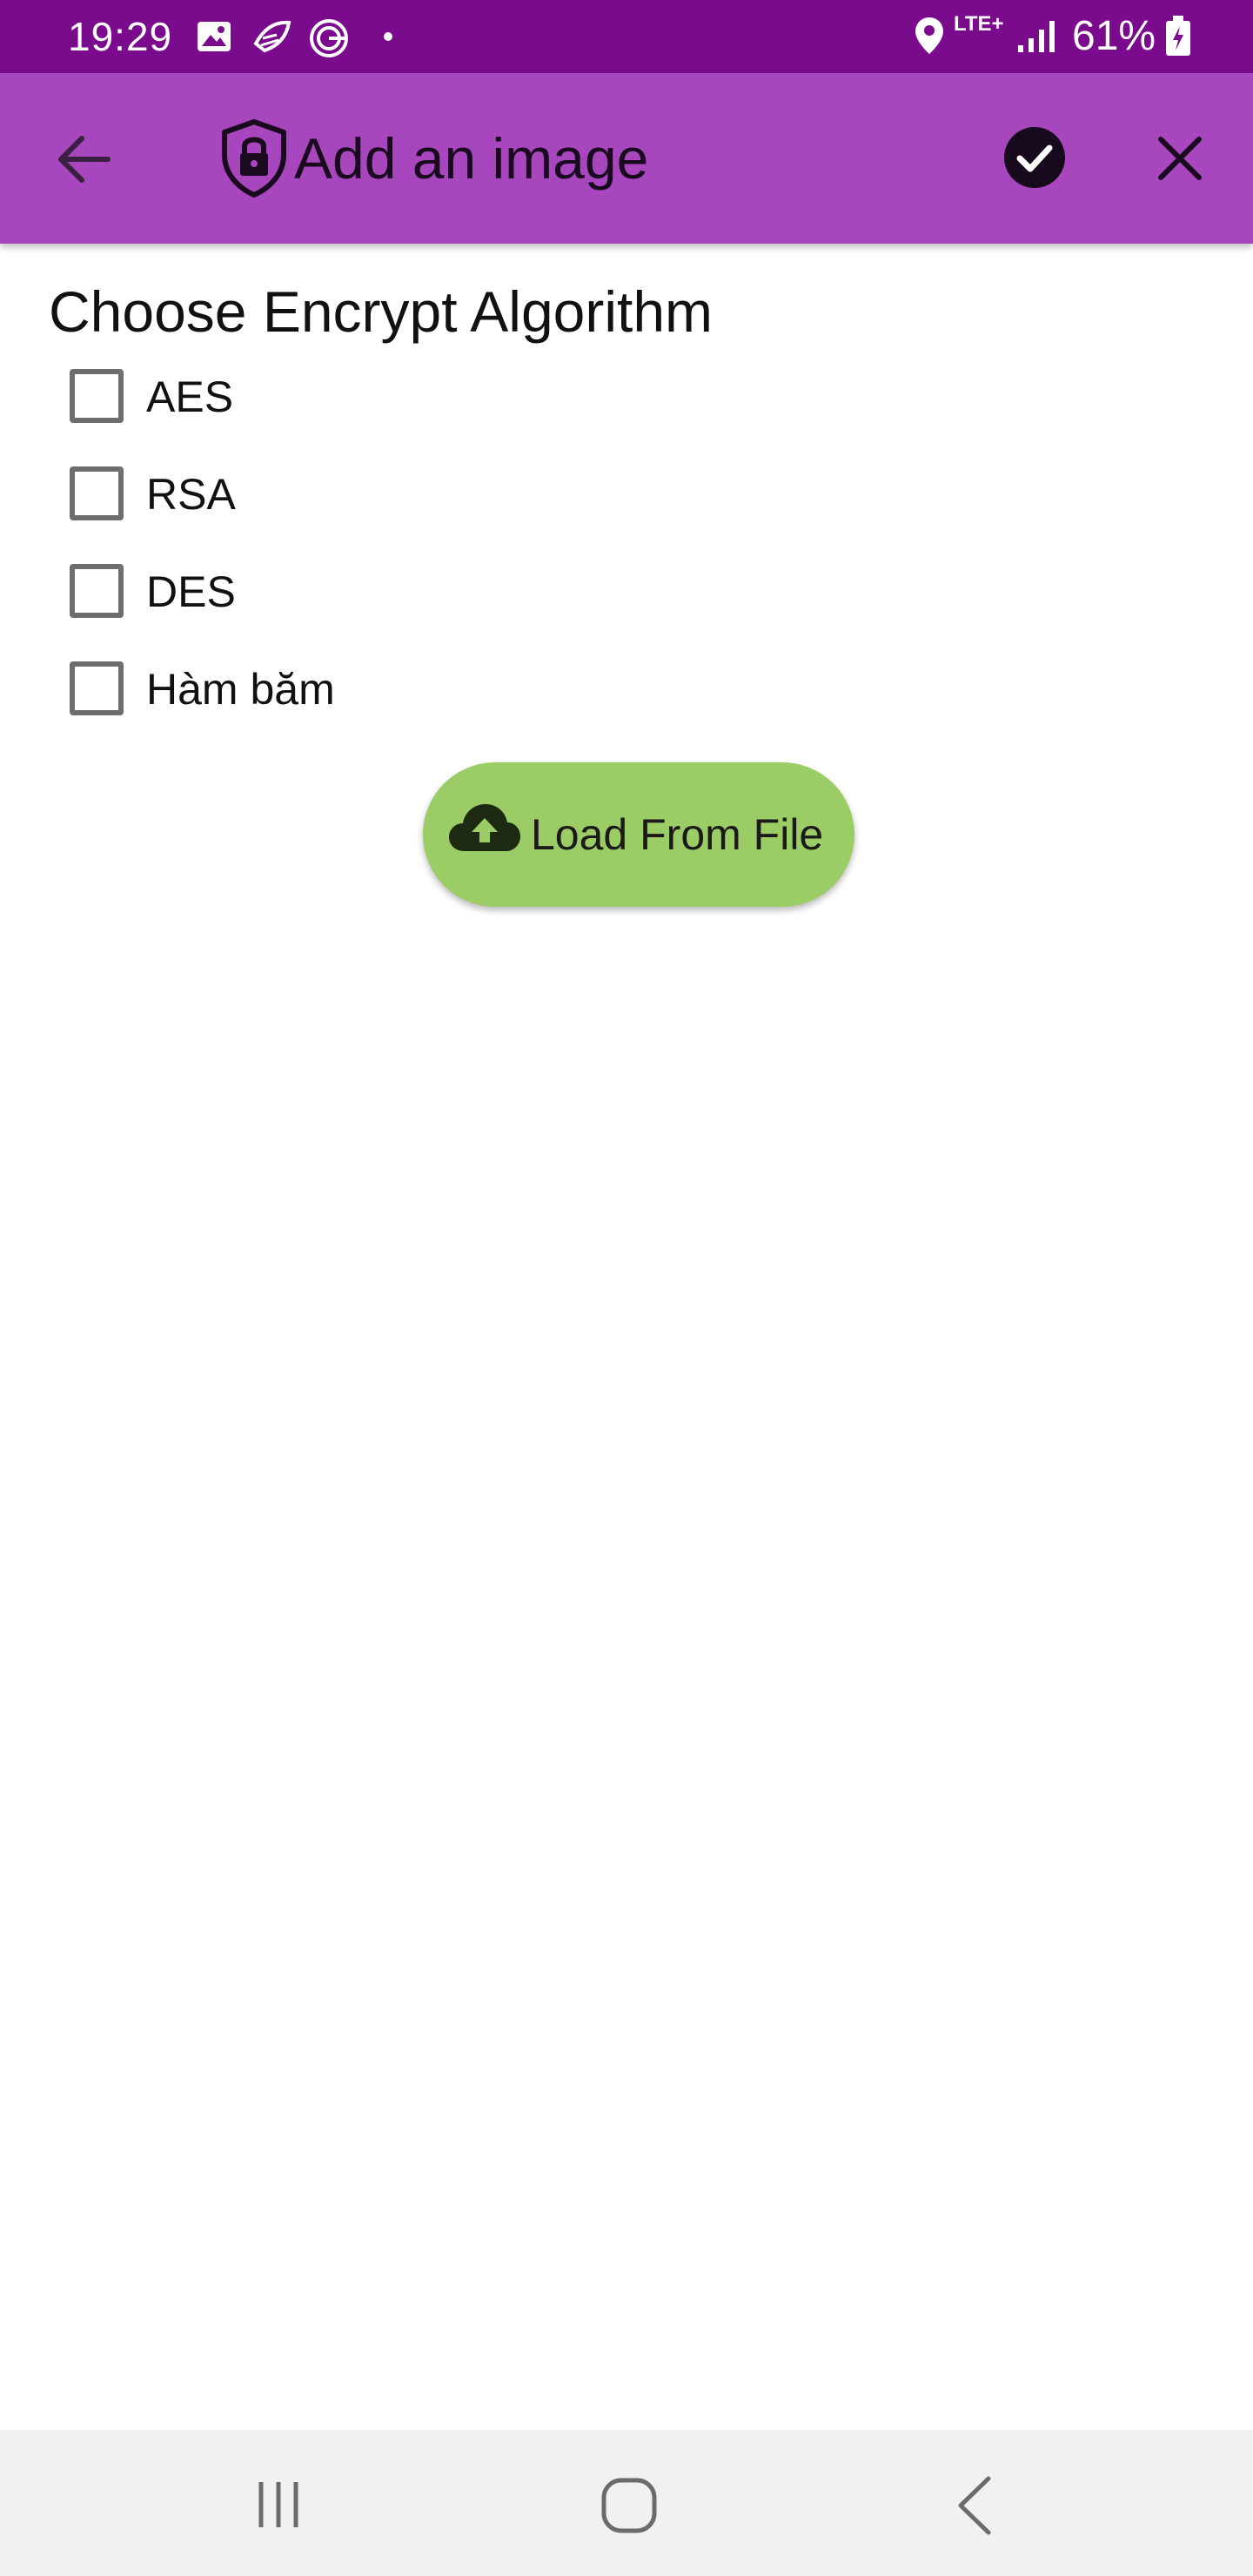 This screenshot has height=2576, width=1253. I want to click on load-from-file-button: Load From File, so click(638, 834).